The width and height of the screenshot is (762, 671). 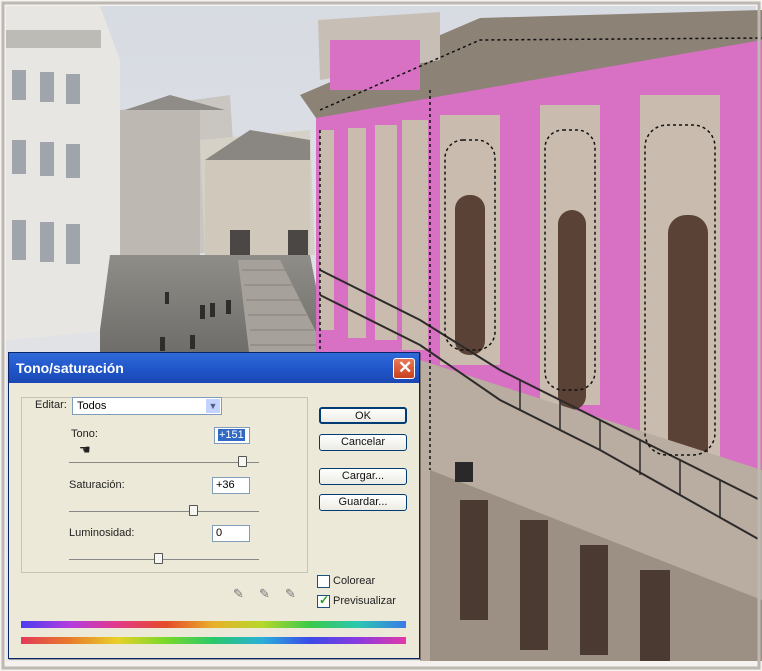 What do you see at coordinates (214, 368) in the screenshot?
I see `dialog-titlebar: Tono/saturación ✕` at bounding box center [214, 368].